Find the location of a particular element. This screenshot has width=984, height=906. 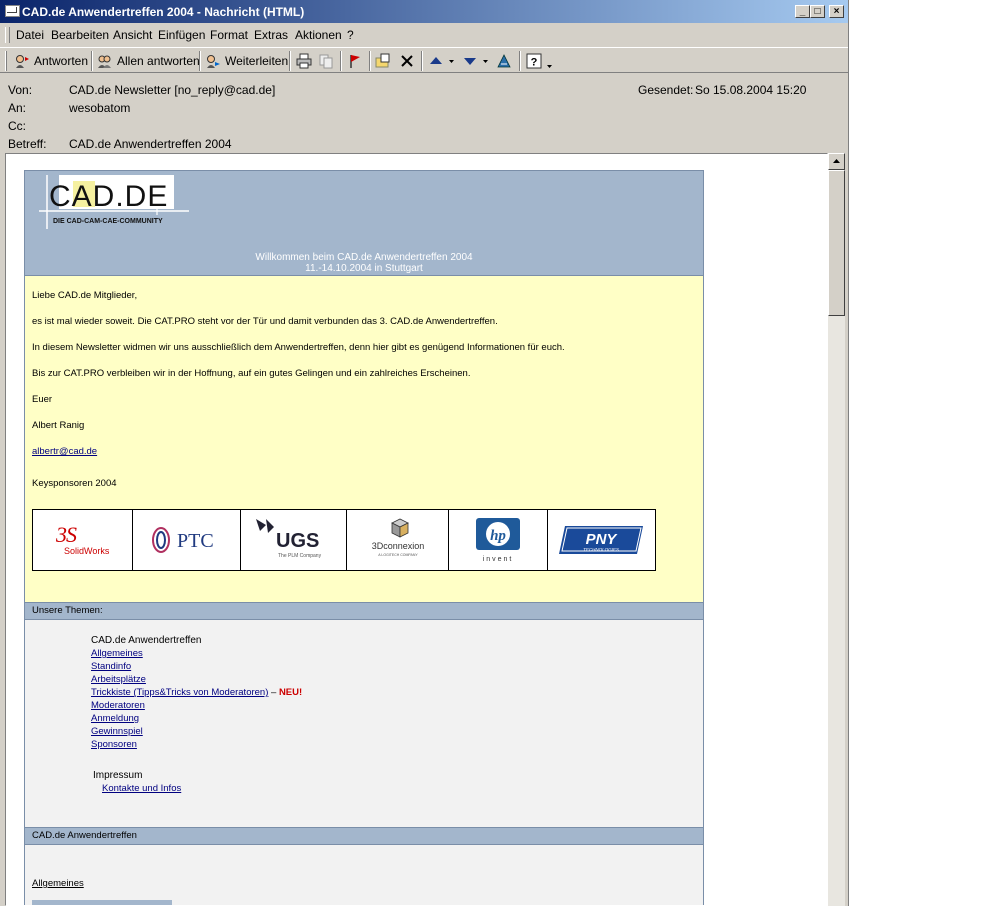

menu-format: Format is located at coordinates (229, 35).